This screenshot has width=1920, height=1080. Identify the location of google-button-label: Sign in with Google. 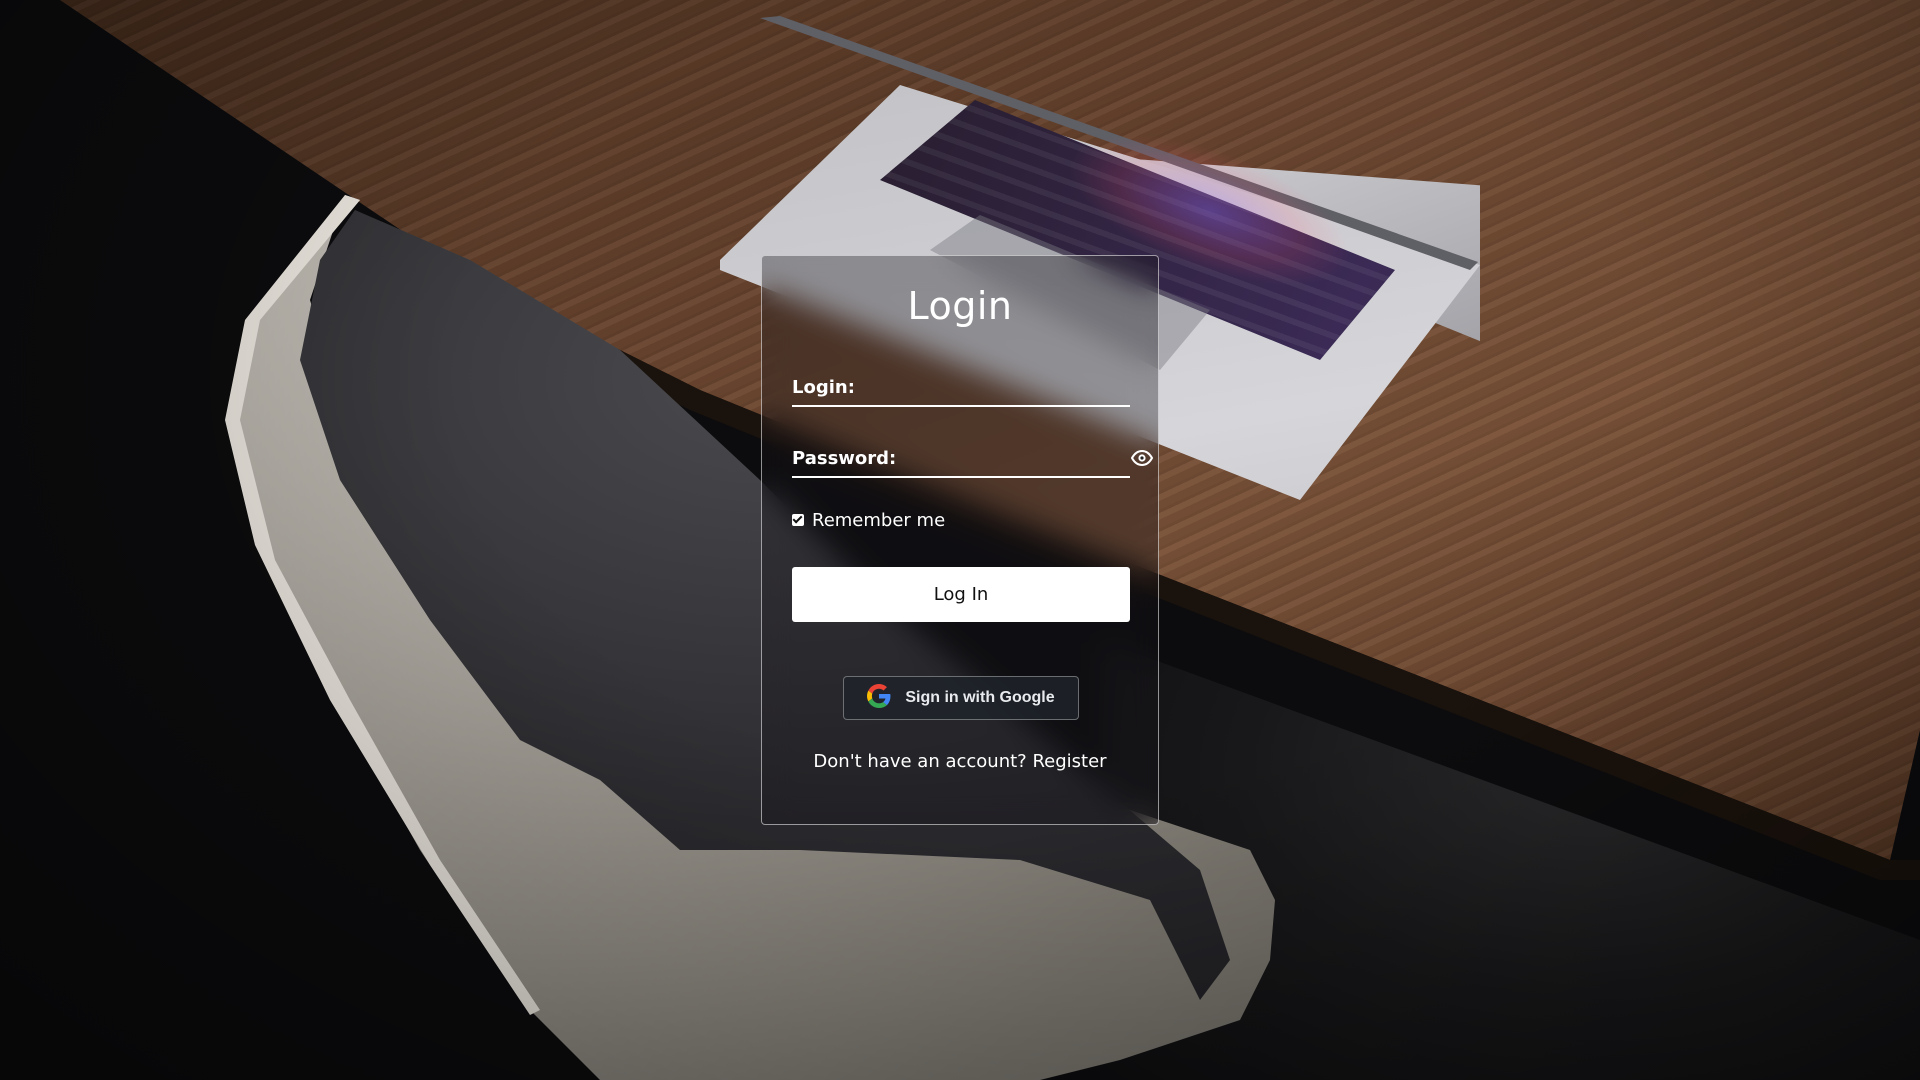
(980, 697).